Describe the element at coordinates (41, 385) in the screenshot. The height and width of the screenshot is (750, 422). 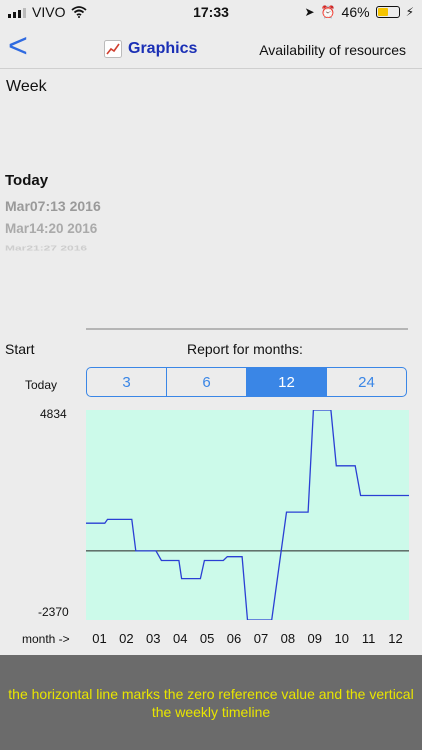
I see `today-label: Today` at that location.